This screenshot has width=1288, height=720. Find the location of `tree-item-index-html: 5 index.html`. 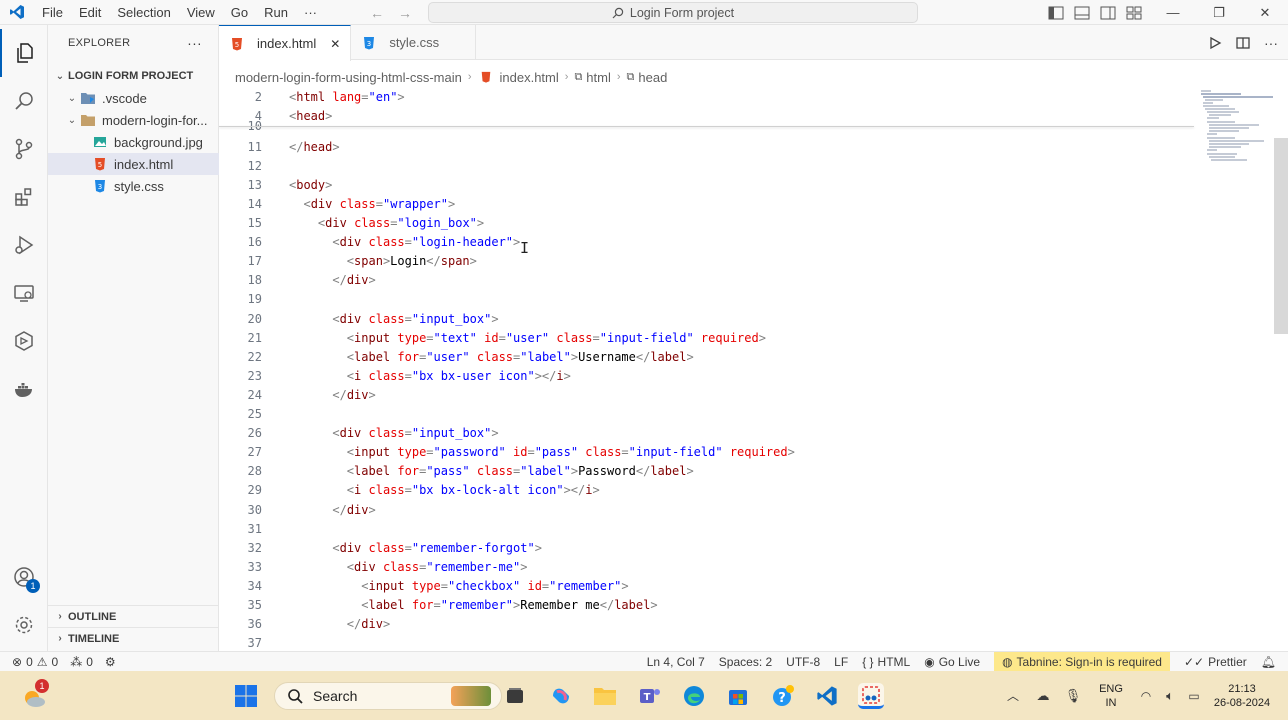

tree-item-index-html: 5 index.html is located at coordinates (133, 164).